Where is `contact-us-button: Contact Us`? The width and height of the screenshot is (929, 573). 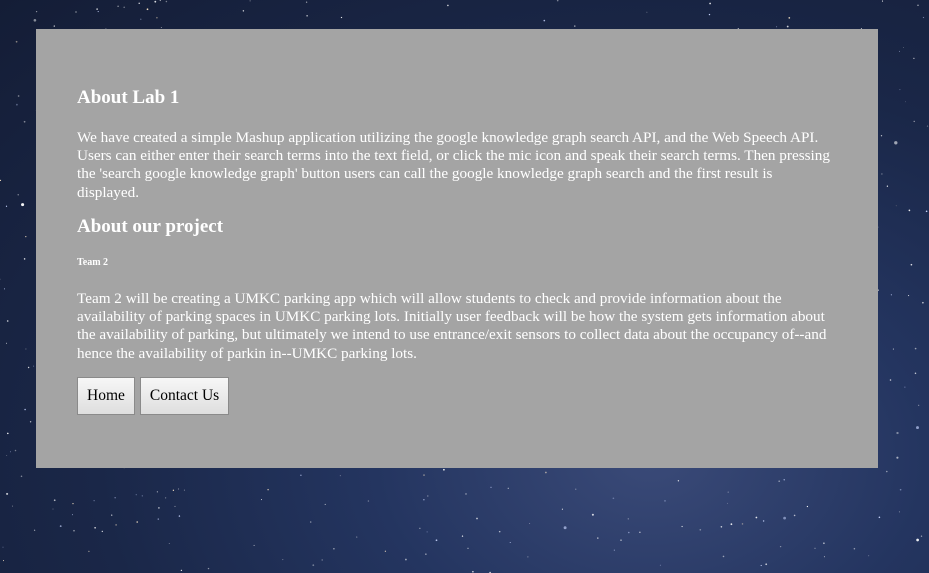
contact-us-button: Contact Us is located at coordinates (184, 395).